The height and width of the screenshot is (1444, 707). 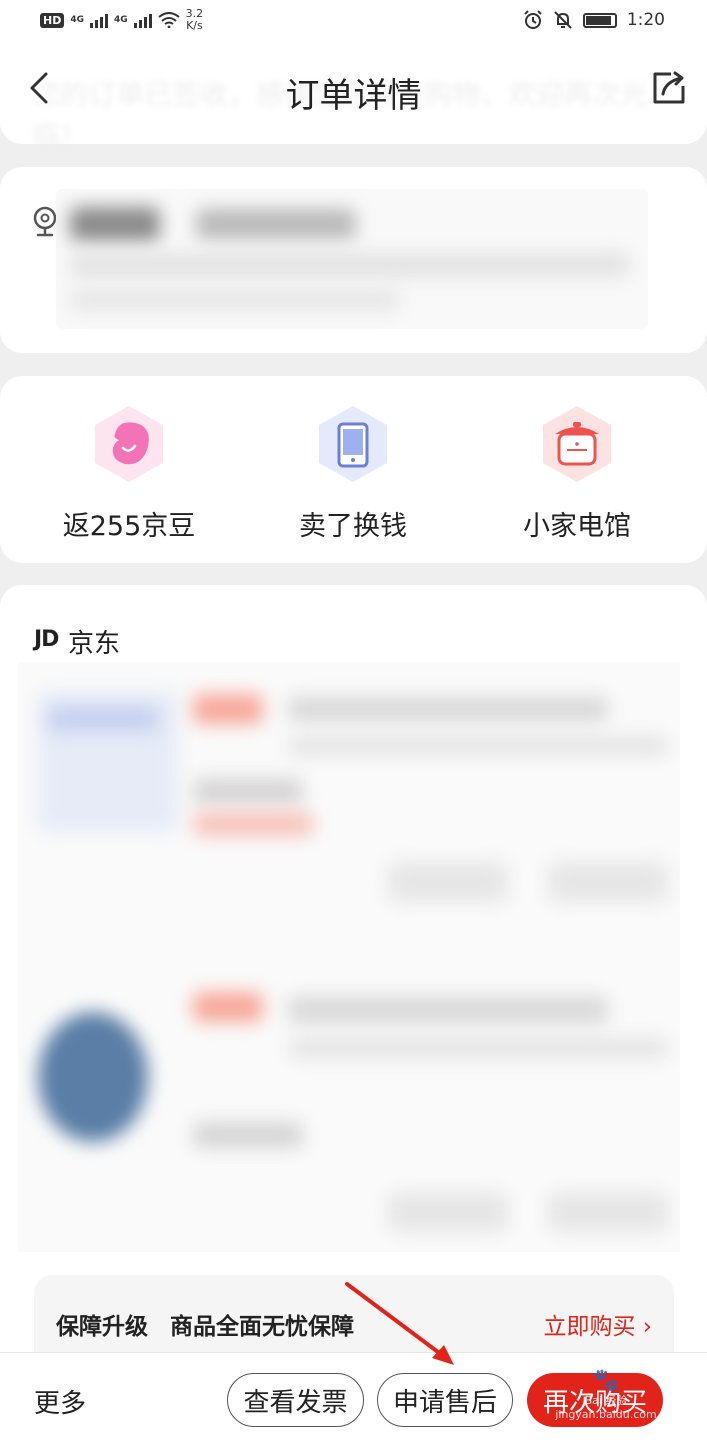 I want to click on product-1-title-blur, so click(x=448, y=709).